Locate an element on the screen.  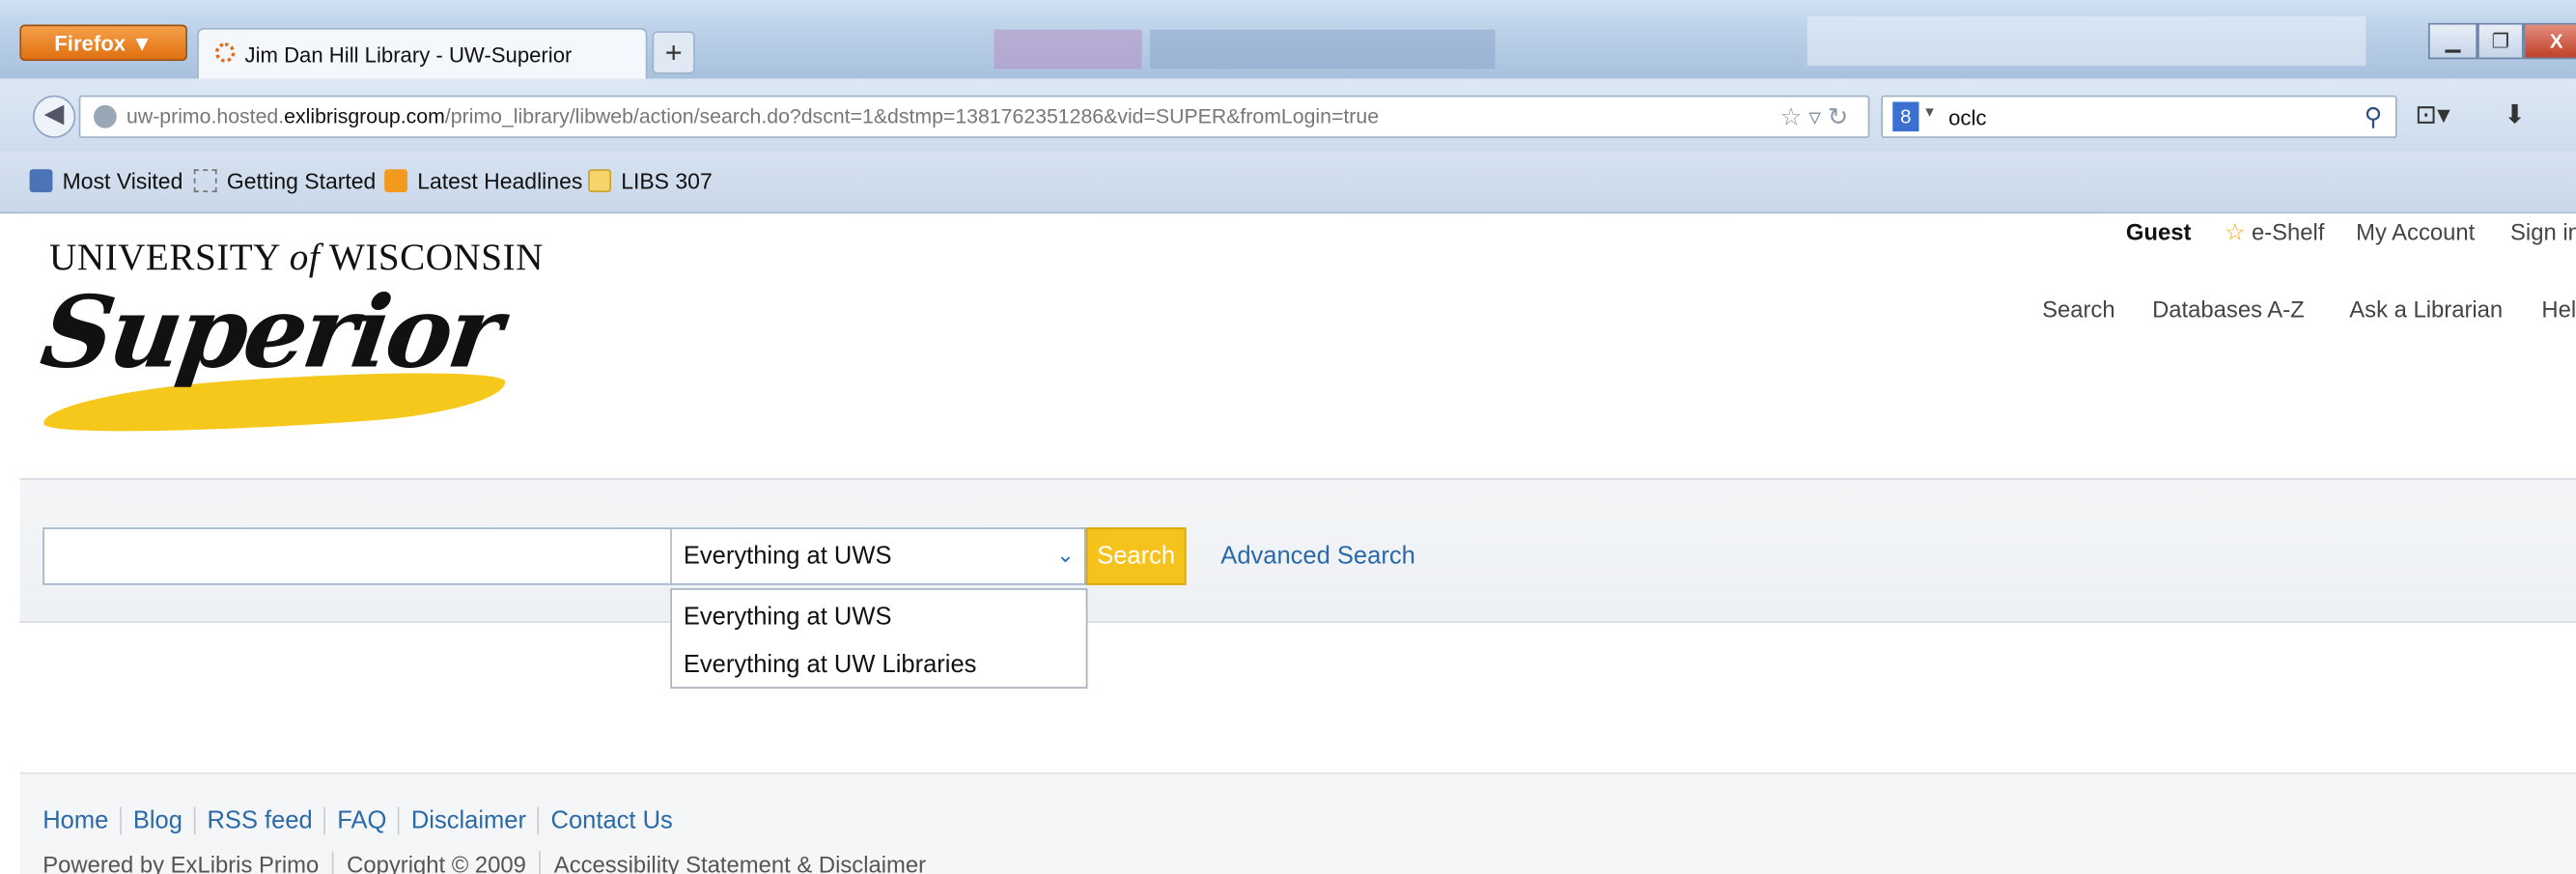
sign-in-link: Sign in is located at coordinates (2543, 231).